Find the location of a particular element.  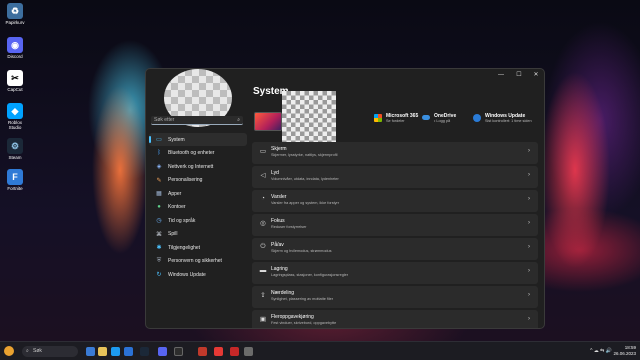

desktop-icon-roblox-studio: ◆ Roblox Studio is located at coordinates (15, 116).